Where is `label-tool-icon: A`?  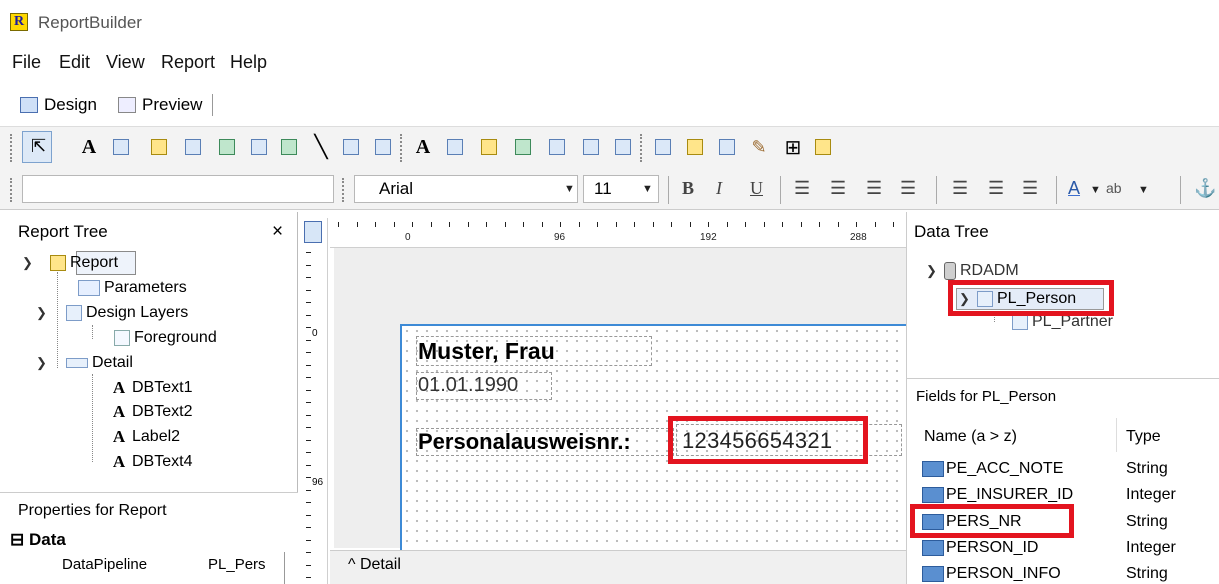 label-tool-icon: A is located at coordinates (89, 147).